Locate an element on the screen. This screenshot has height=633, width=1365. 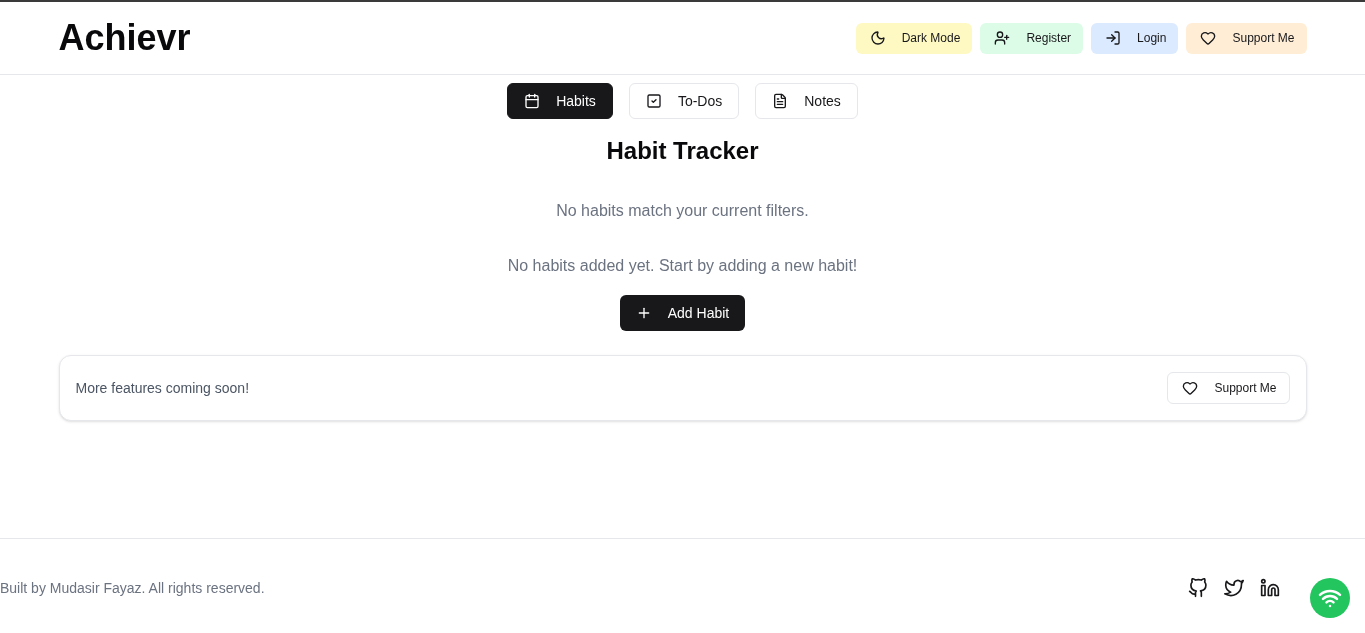
twitter-link is located at coordinates (1234, 588).